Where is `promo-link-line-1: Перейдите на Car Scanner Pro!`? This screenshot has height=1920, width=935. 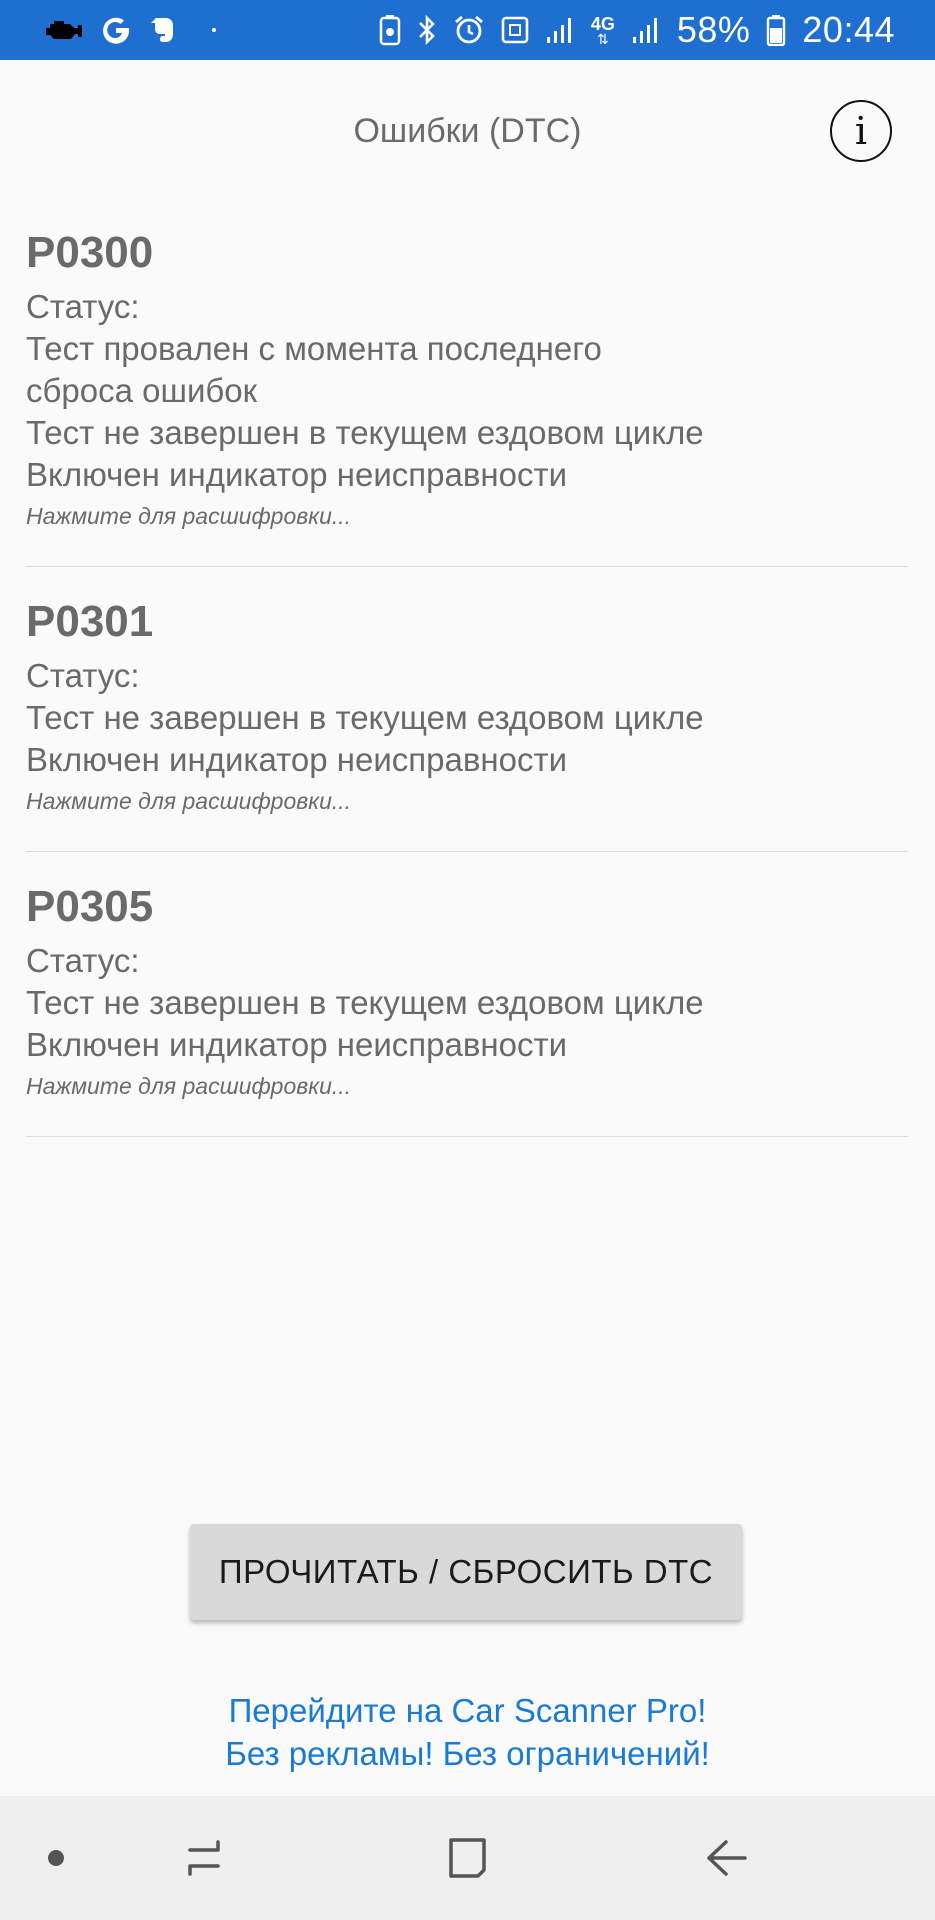 promo-link-line-1: Перейдите на Car Scanner Pro! is located at coordinates (467, 1710).